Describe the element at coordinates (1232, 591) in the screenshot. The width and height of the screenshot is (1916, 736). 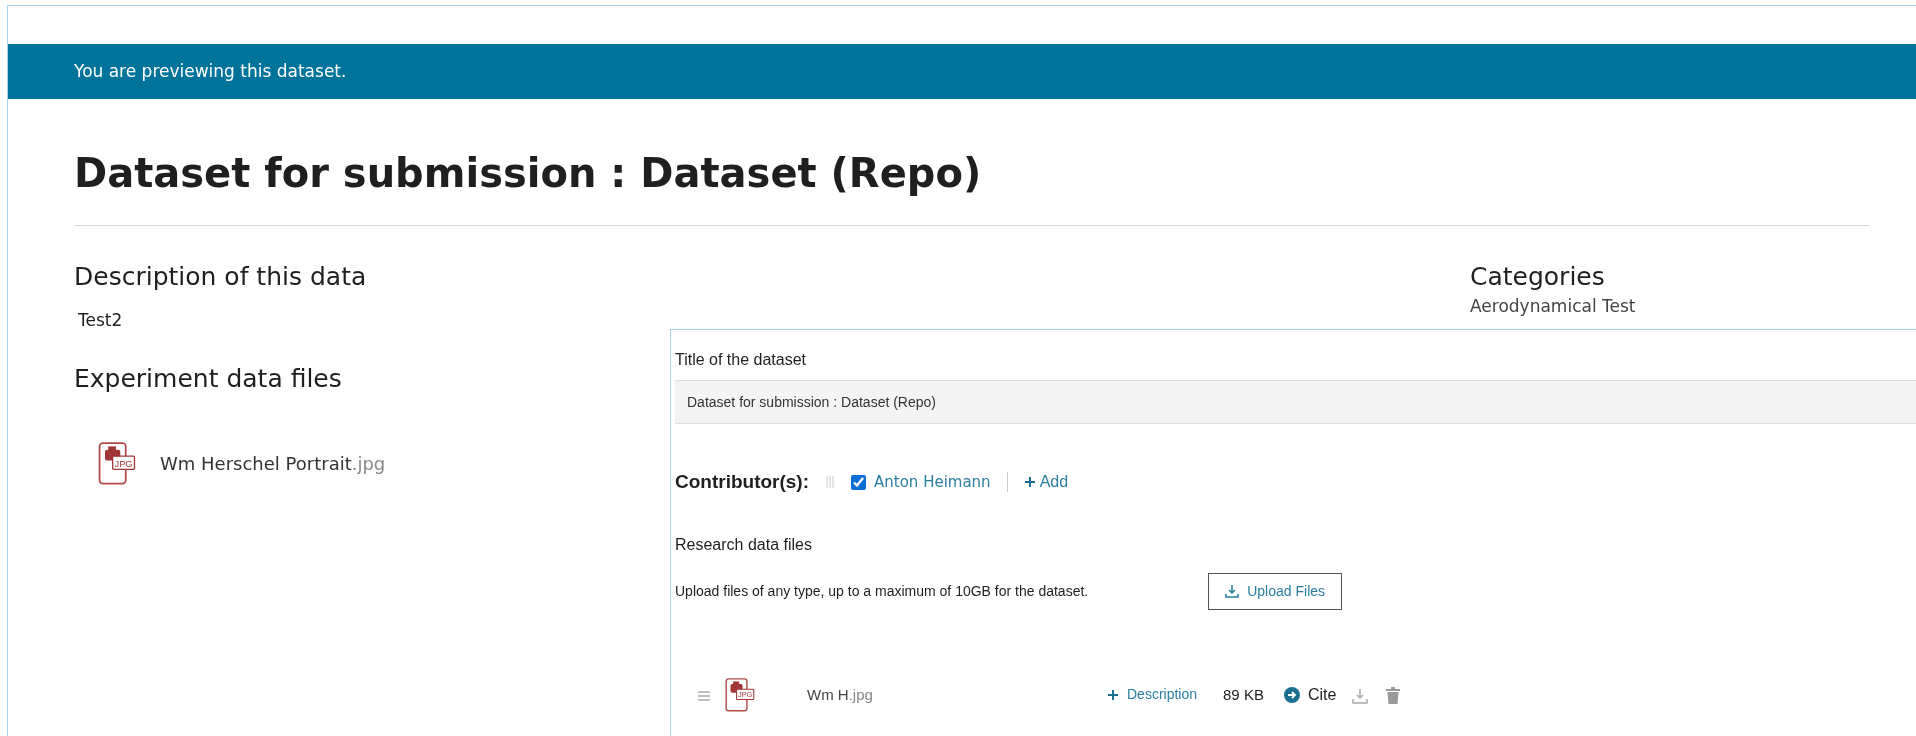
I see `upload-icon` at that location.